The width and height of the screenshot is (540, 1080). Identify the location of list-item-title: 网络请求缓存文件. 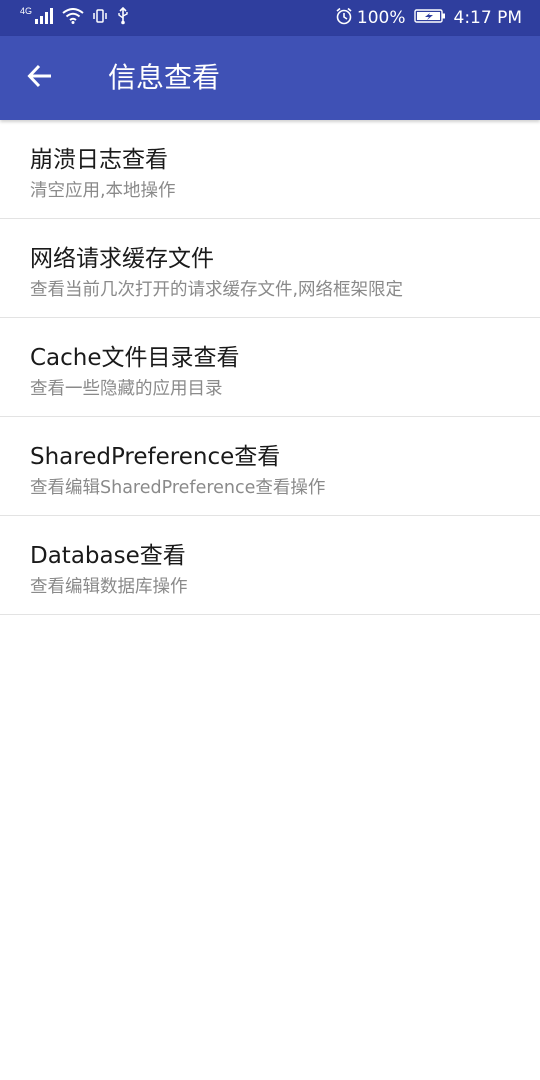
(122, 259).